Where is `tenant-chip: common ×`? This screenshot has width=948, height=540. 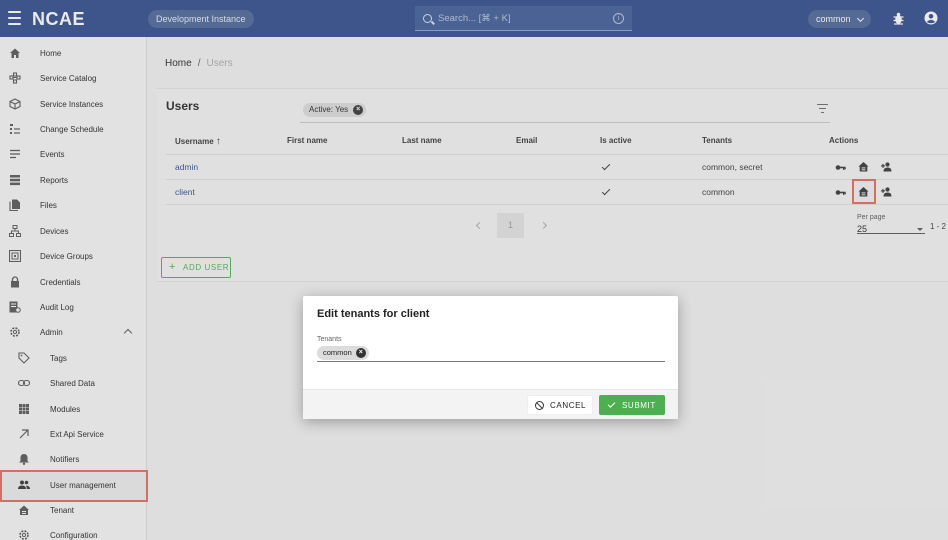 tenant-chip: common × is located at coordinates (343, 353).